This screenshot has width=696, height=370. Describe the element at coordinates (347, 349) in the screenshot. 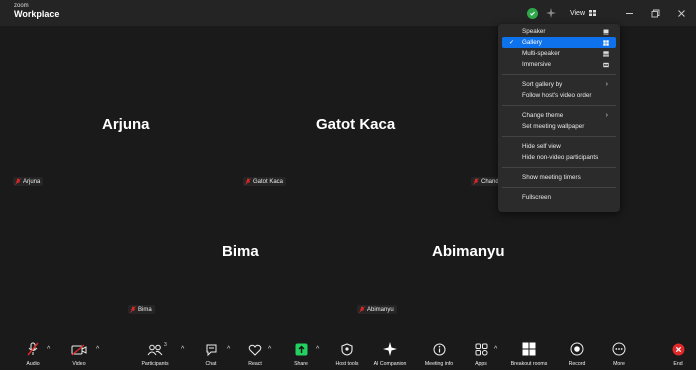

I see `host-shield-icon` at that location.